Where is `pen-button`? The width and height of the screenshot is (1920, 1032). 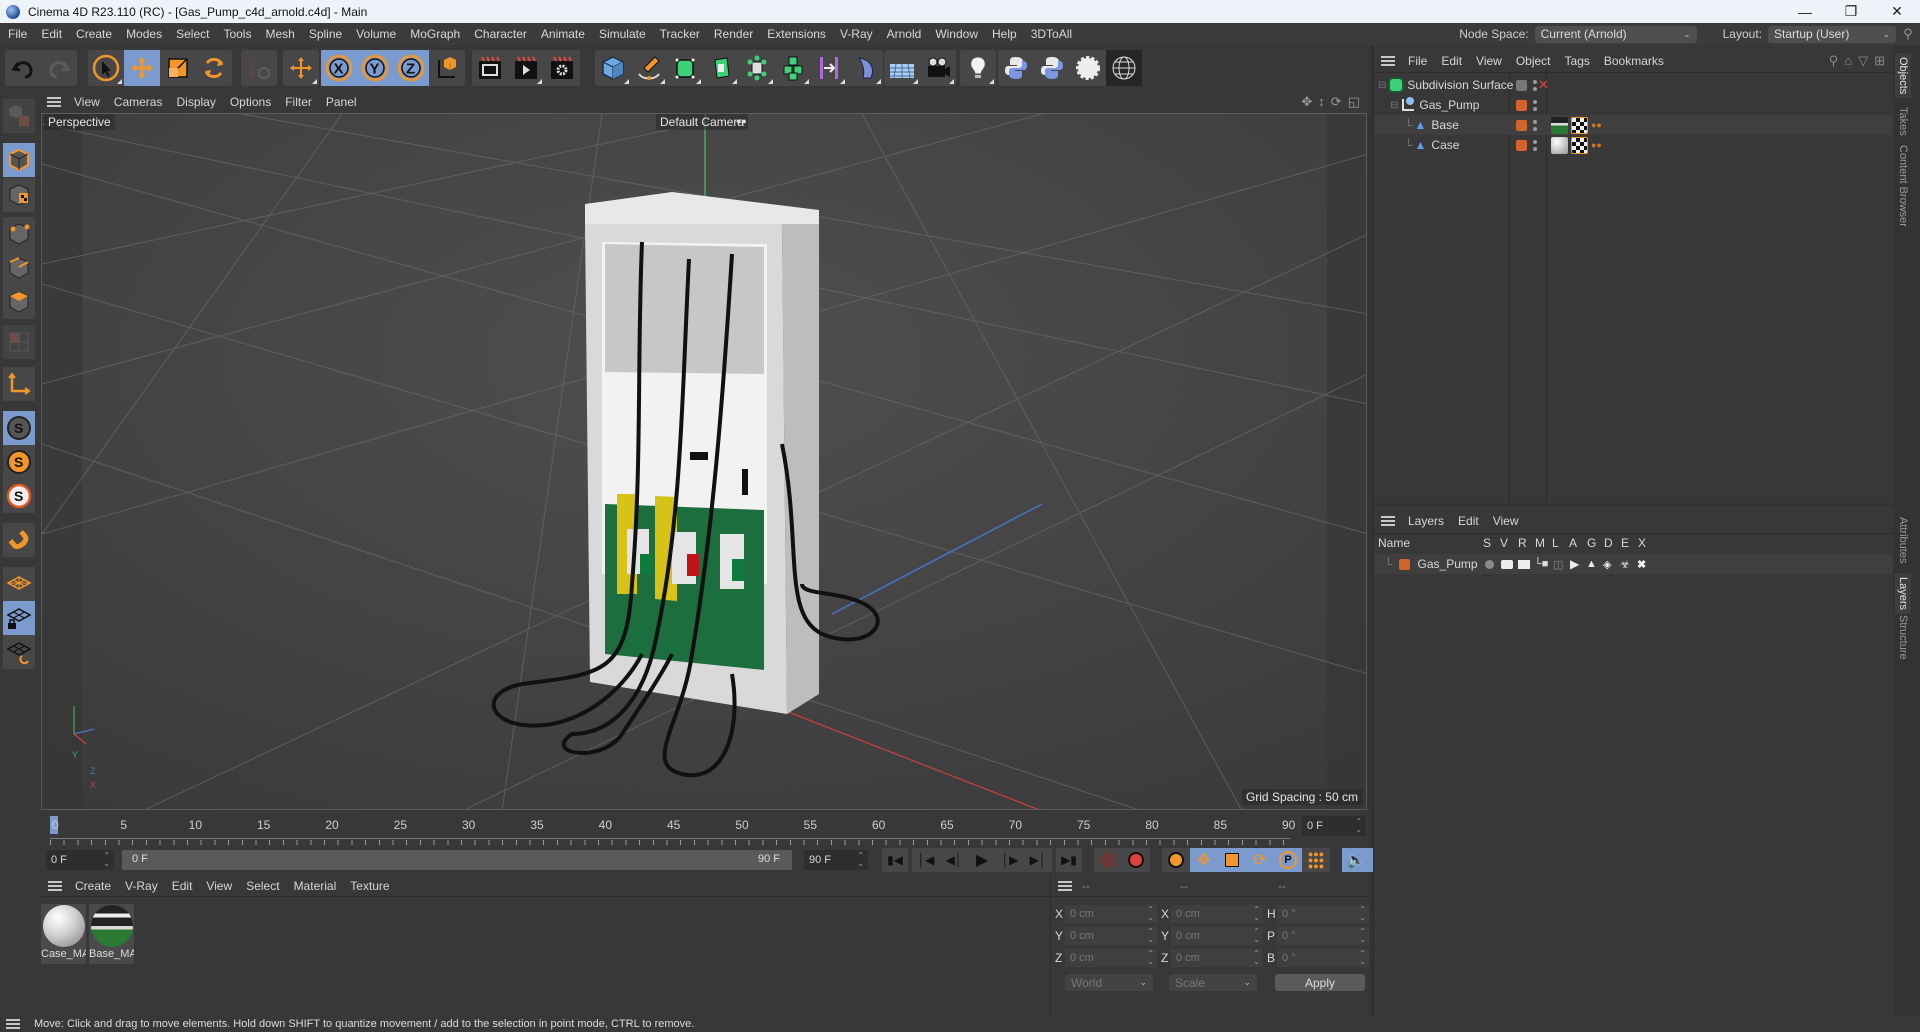 pen-button is located at coordinates (649, 68).